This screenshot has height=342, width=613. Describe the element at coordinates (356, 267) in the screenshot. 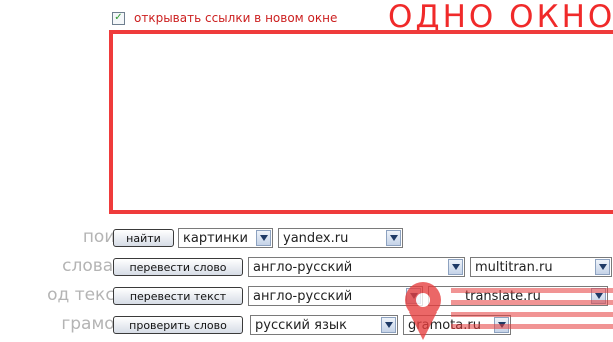

I see `dictionary-direction-select: англо-русский` at that location.